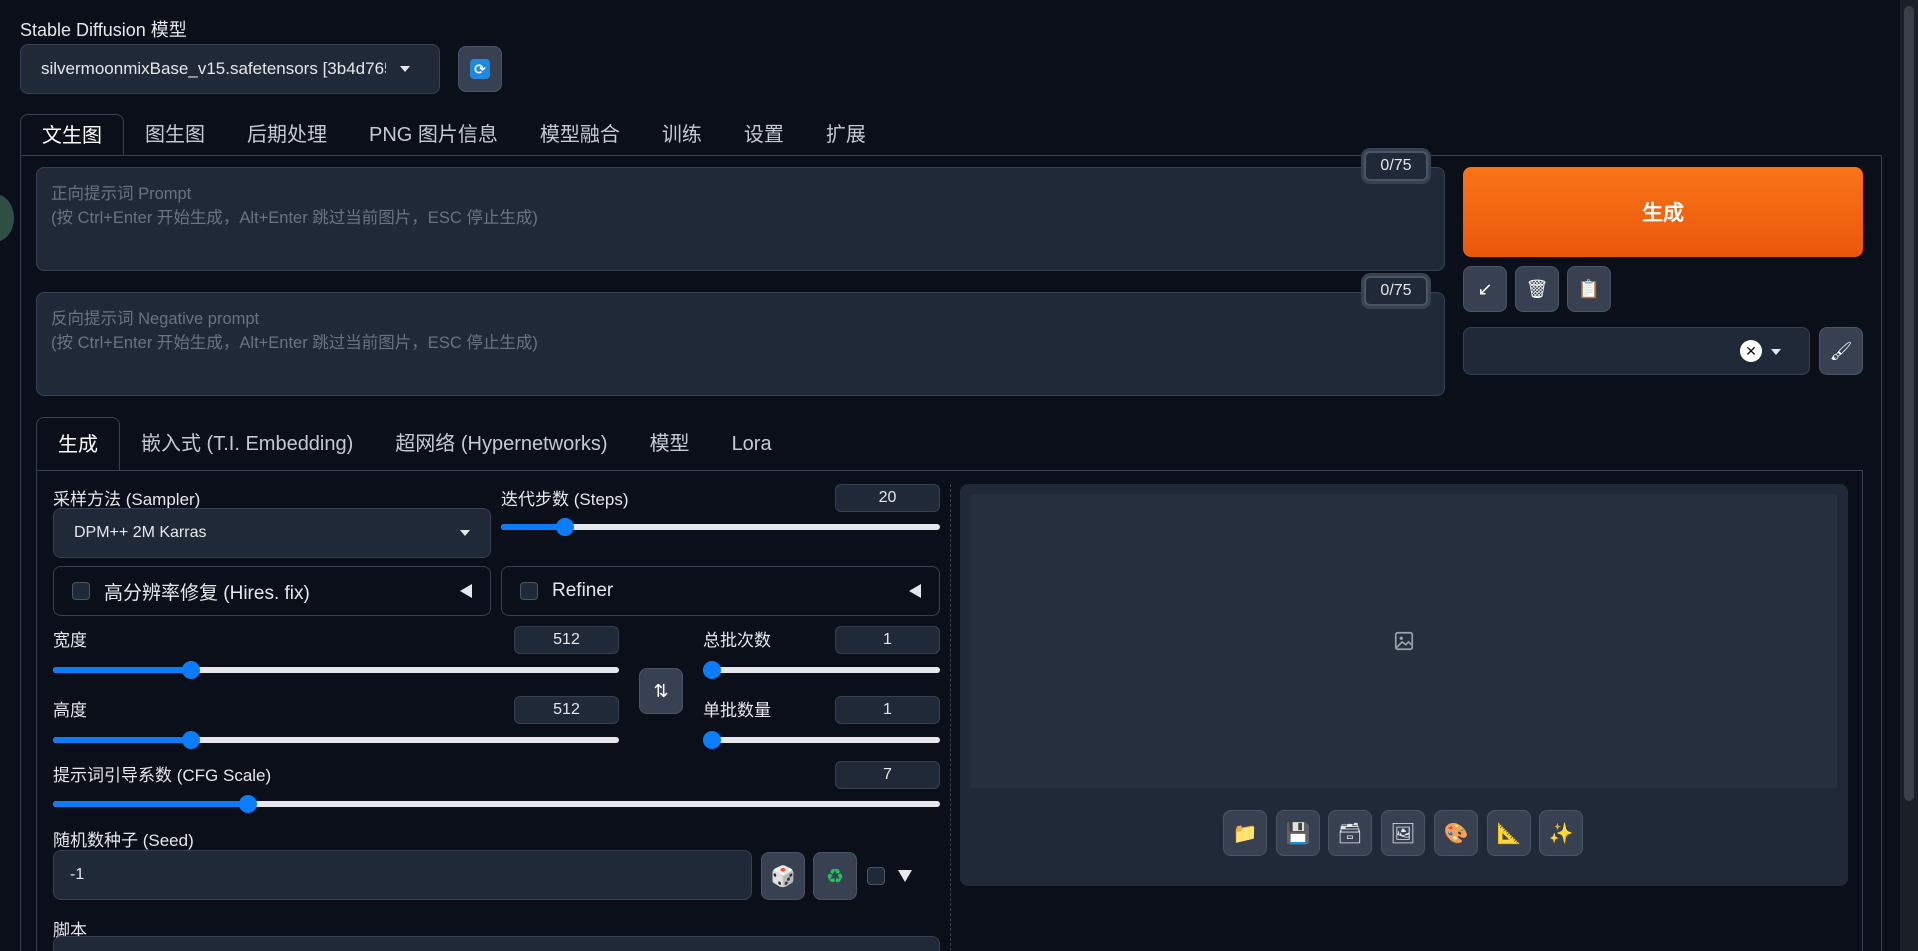 Image resolution: width=1918 pixels, height=951 pixels. I want to click on tab-img2img: 图生图, so click(175, 135).